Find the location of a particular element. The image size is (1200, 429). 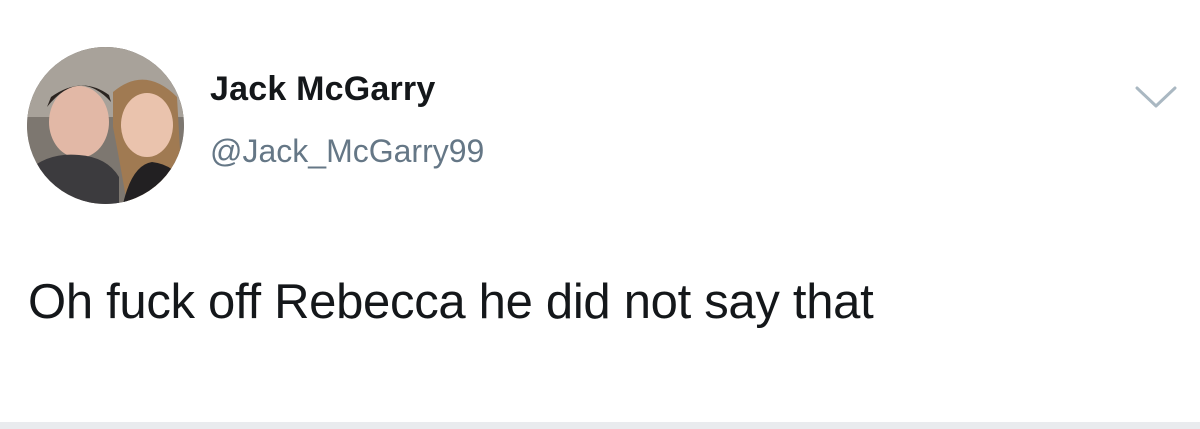

avatar-photo is located at coordinates (105, 125).